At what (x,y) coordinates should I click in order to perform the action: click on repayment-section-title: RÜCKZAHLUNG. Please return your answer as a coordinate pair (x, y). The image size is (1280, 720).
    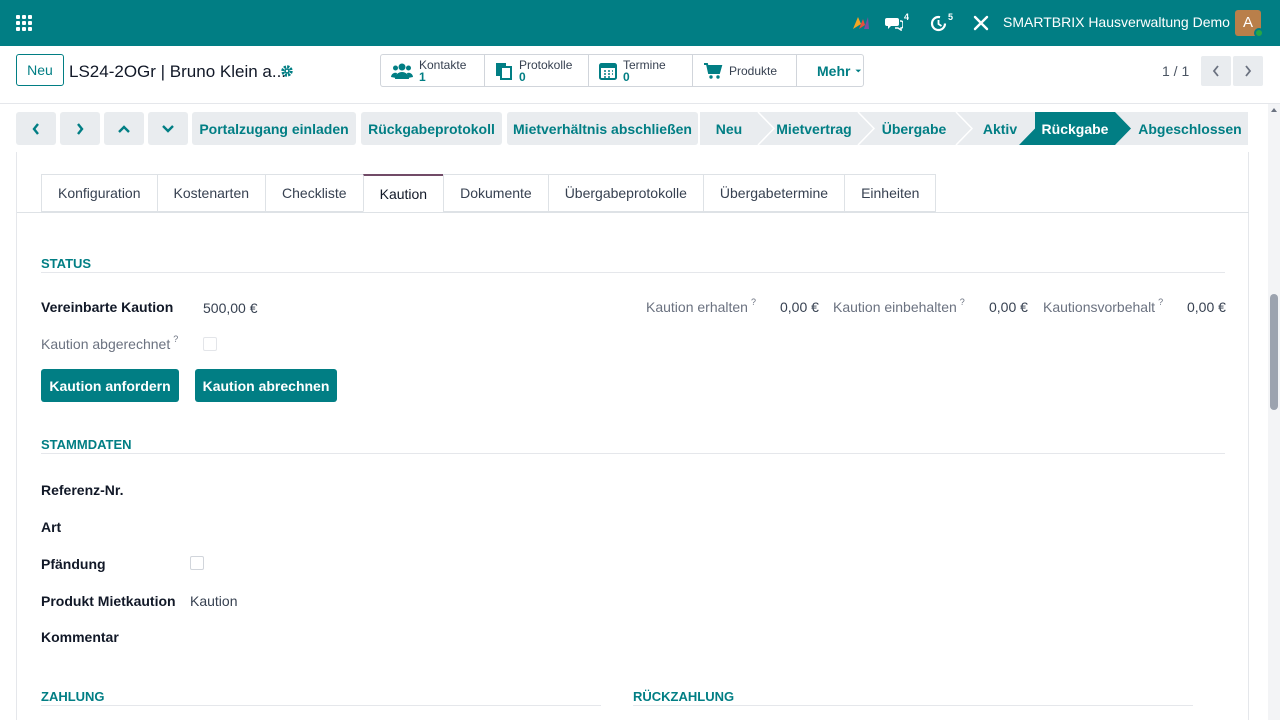
    Looking at the image, I should click on (684, 696).